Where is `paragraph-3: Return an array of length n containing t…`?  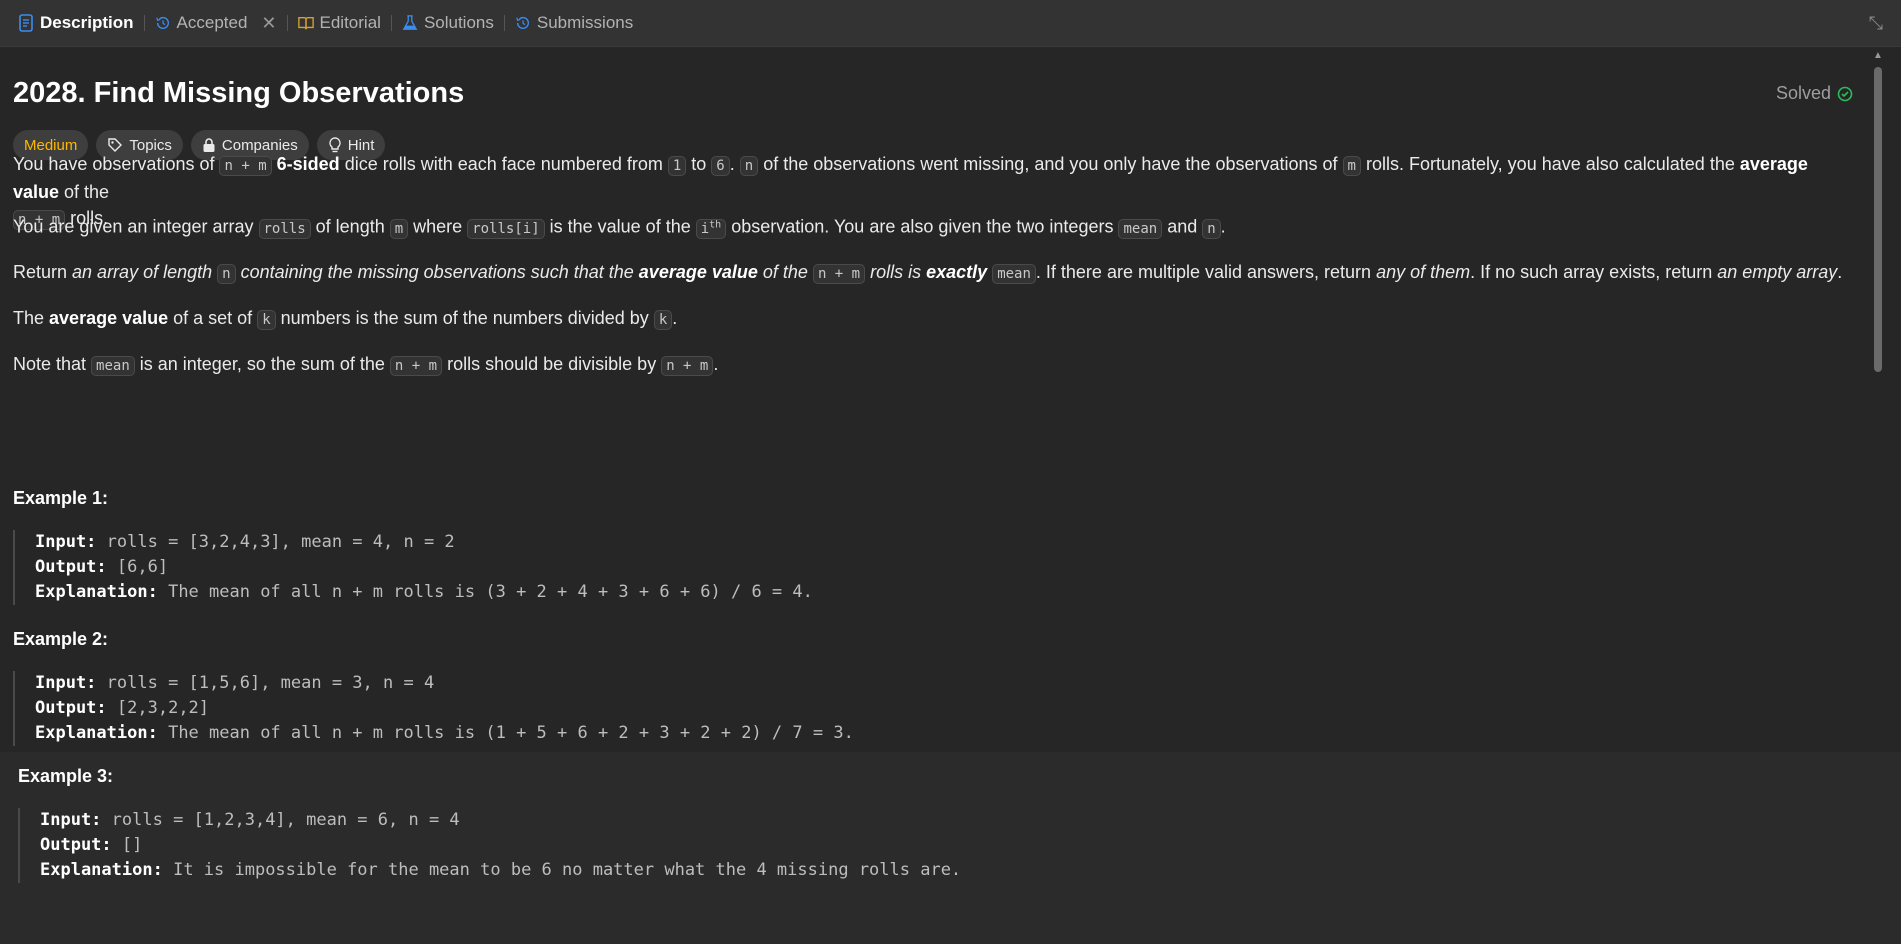 paragraph-3: Return an array of length n containing t… is located at coordinates (928, 273).